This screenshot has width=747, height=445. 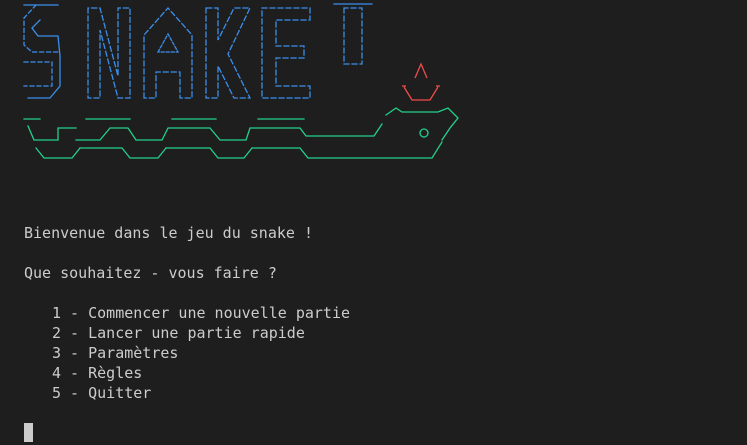 I want to click on input-cursor, so click(x=28, y=432).